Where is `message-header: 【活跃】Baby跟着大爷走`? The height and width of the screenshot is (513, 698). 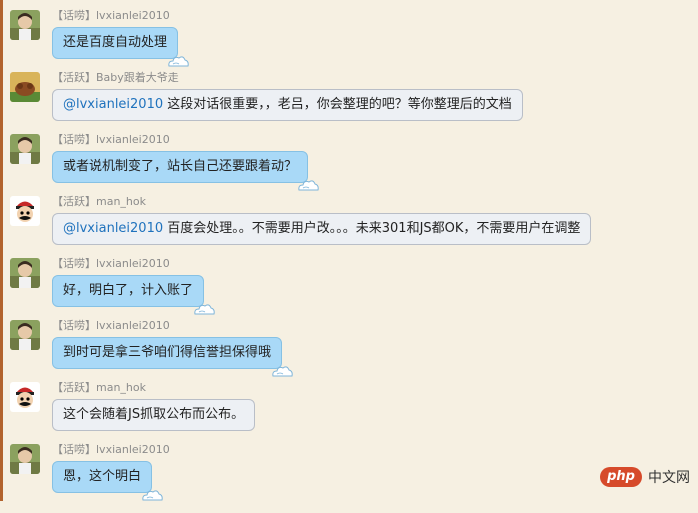
message-header: 【活跃】Baby跟着大爷走 is located at coordinates (115, 77).